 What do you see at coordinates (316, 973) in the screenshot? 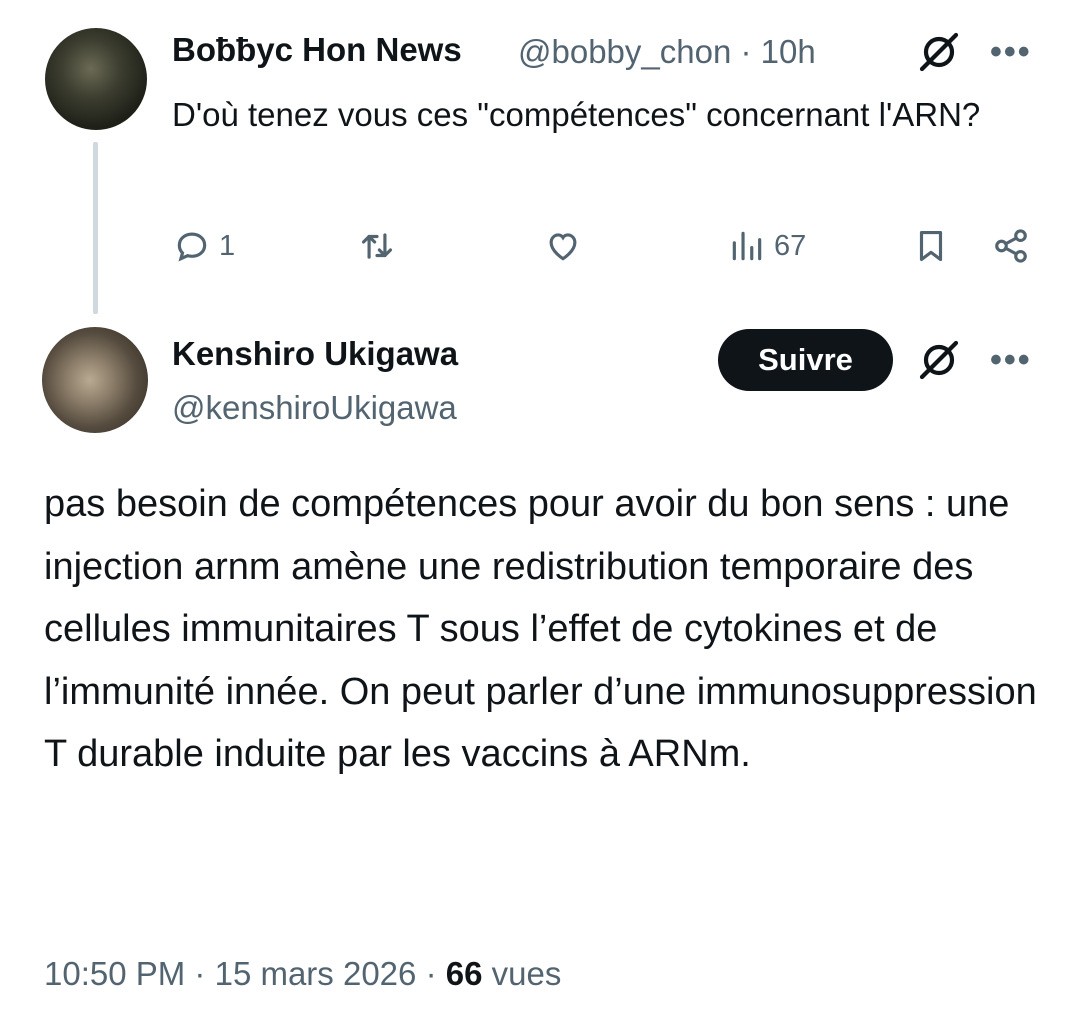
I see `tweet-date: 15 mars 2026` at bounding box center [316, 973].